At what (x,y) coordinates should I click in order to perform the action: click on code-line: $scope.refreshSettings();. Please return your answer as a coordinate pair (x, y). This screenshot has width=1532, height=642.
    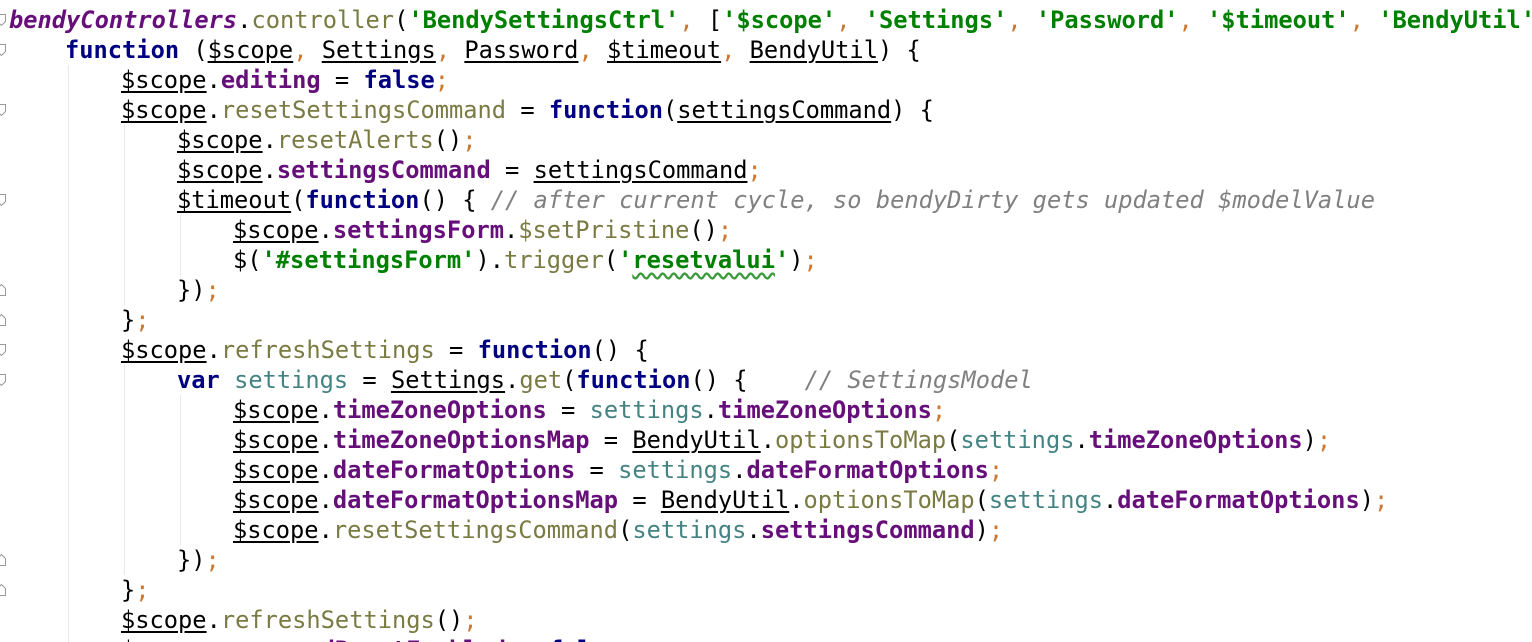
    Looking at the image, I should click on (299, 620).